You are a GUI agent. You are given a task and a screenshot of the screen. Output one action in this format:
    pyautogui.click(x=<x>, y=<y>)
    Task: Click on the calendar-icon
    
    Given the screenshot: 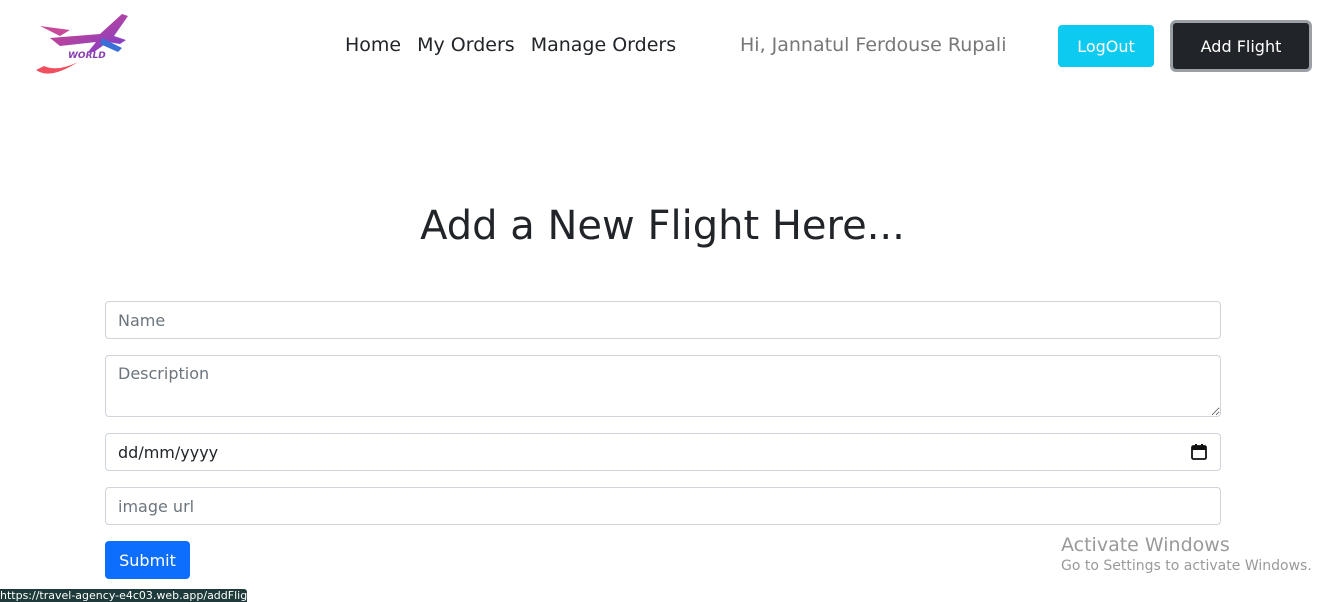 What is the action you would take?
    pyautogui.click(x=1199, y=452)
    